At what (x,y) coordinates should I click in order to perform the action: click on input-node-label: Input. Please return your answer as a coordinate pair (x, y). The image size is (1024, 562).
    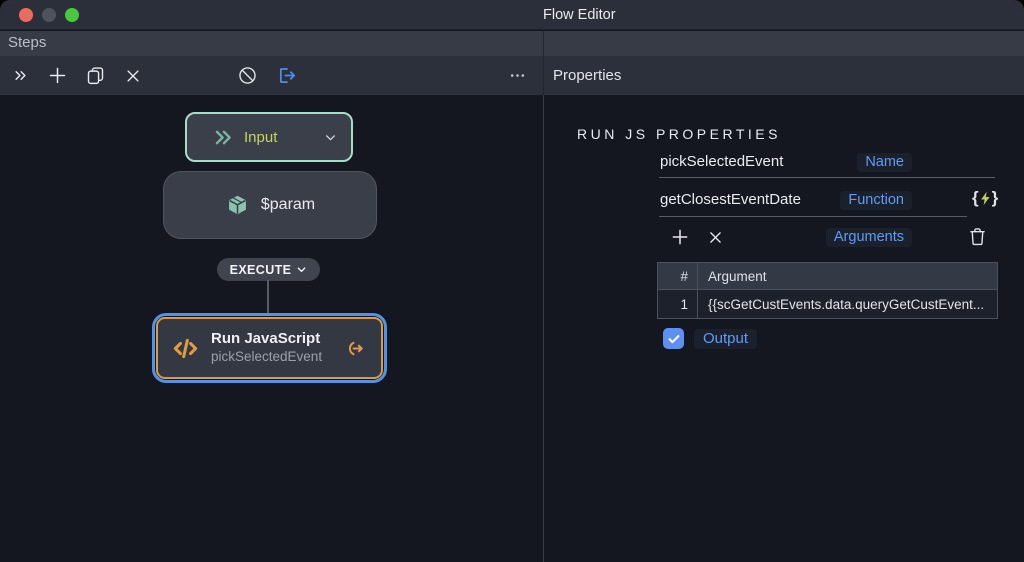
    Looking at the image, I should click on (261, 137).